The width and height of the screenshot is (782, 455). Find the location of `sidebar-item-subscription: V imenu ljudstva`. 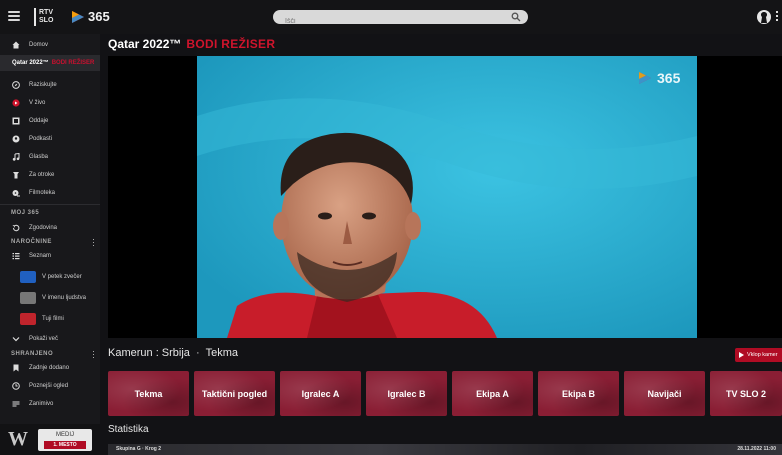

sidebar-item-subscription: V imenu ljudstva is located at coordinates (50, 298).